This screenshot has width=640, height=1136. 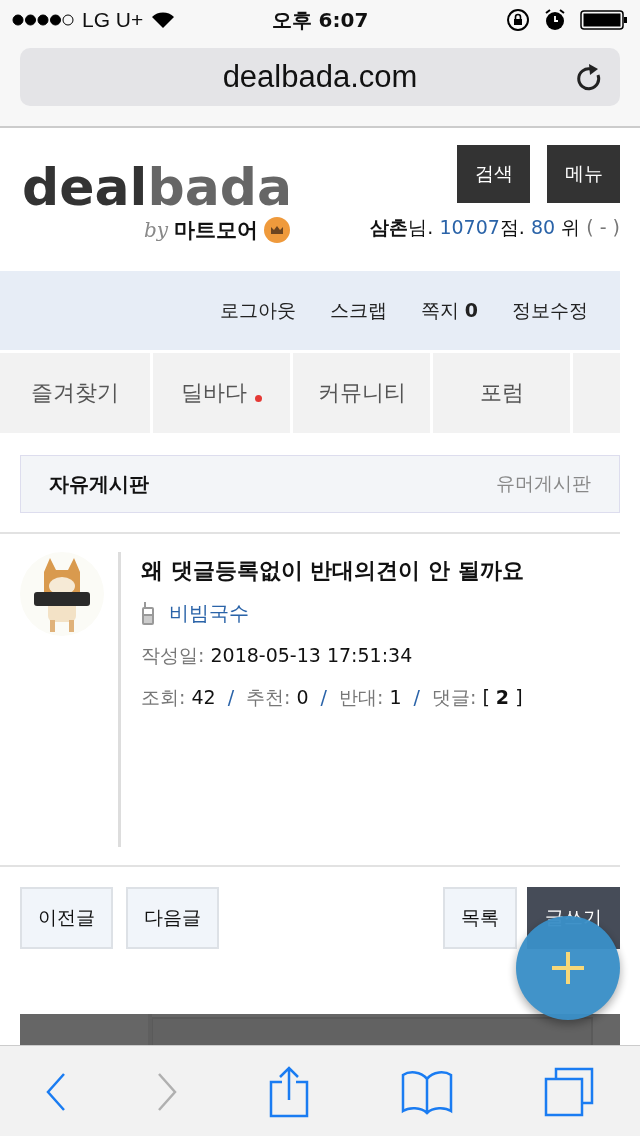 What do you see at coordinates (568, 968) in the screenshot?
I see `plus-icon` at bounding box center [568, 968].